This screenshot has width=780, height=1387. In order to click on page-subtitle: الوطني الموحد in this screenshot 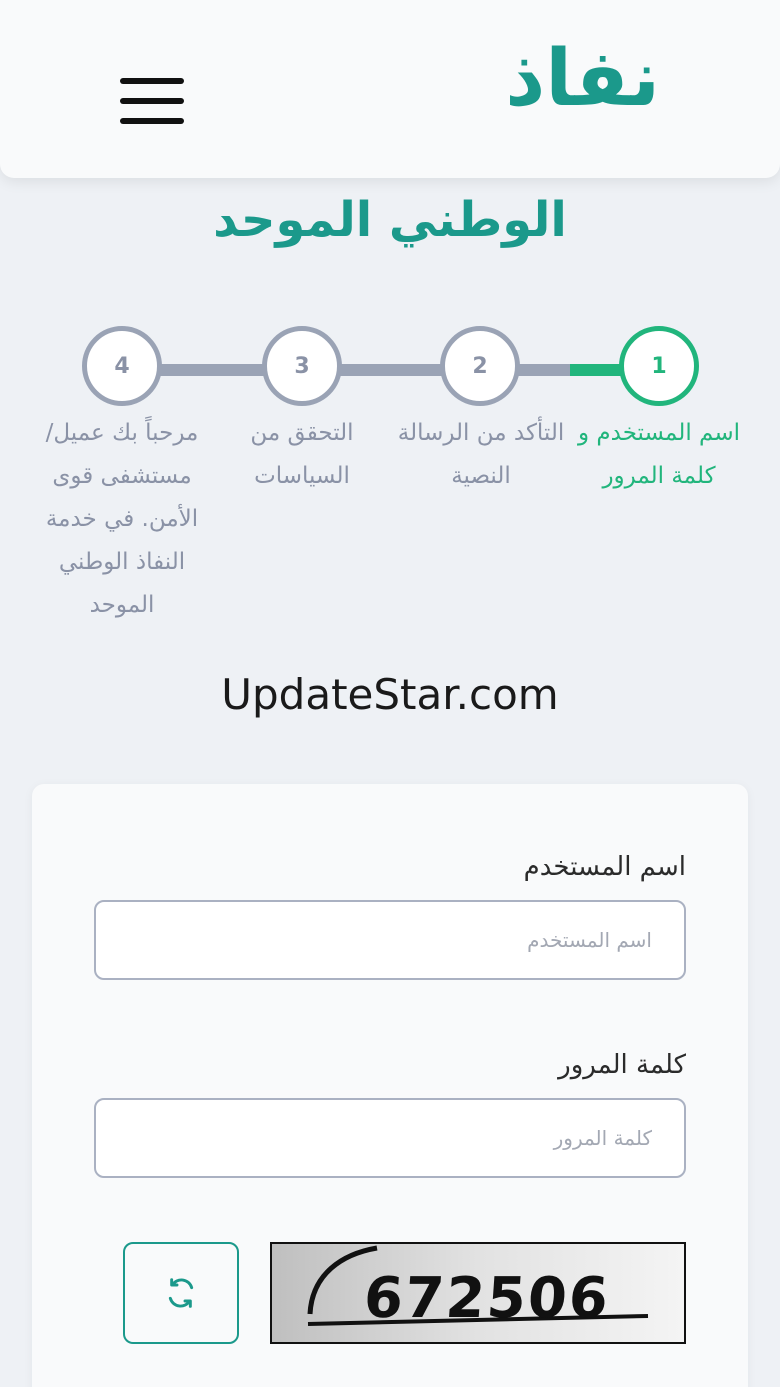, I will do `click(390, 220)`.